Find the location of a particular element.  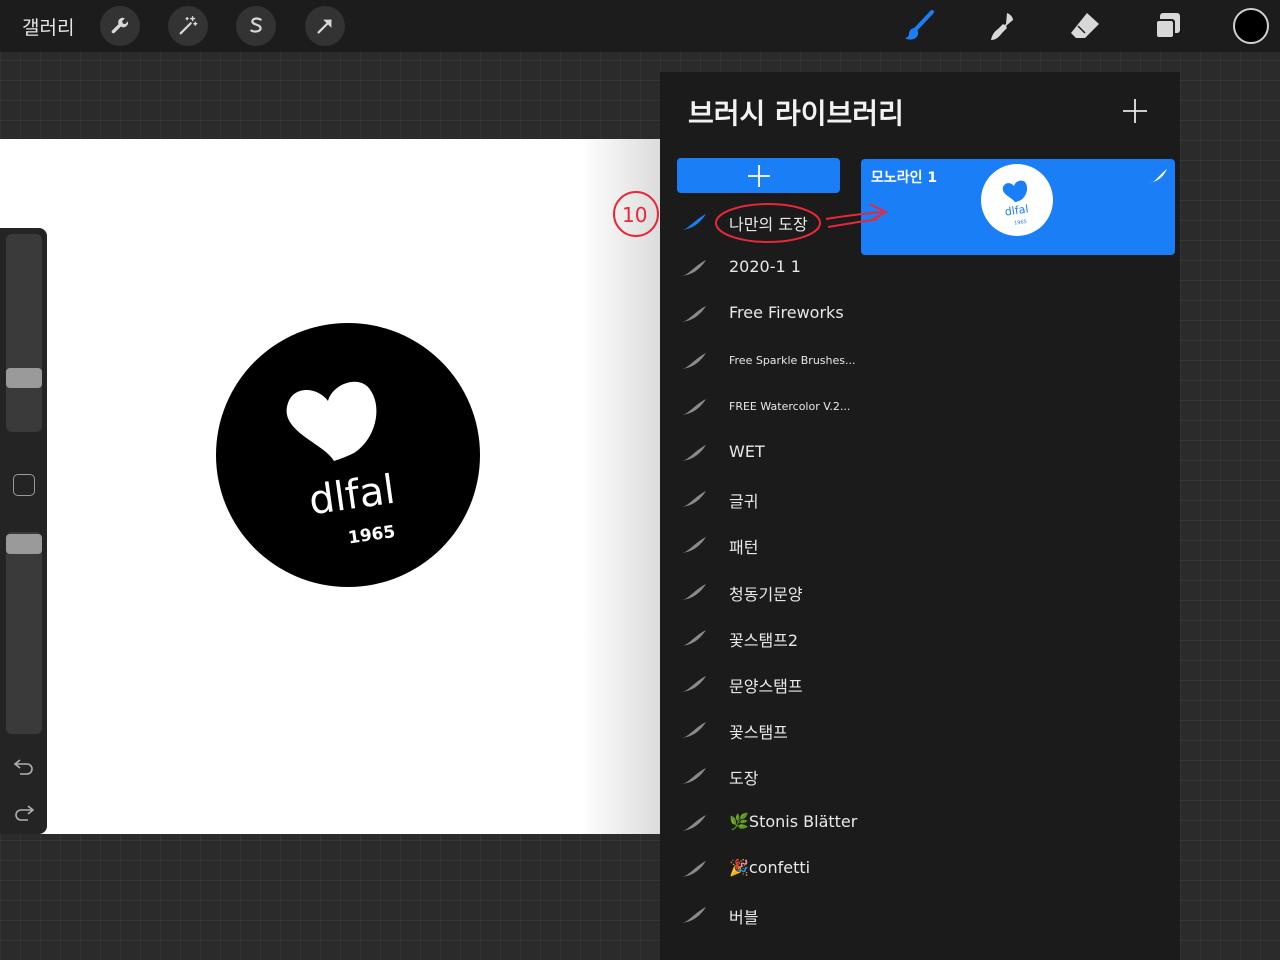

brush-size-slider is located at coordinates (24, 333).